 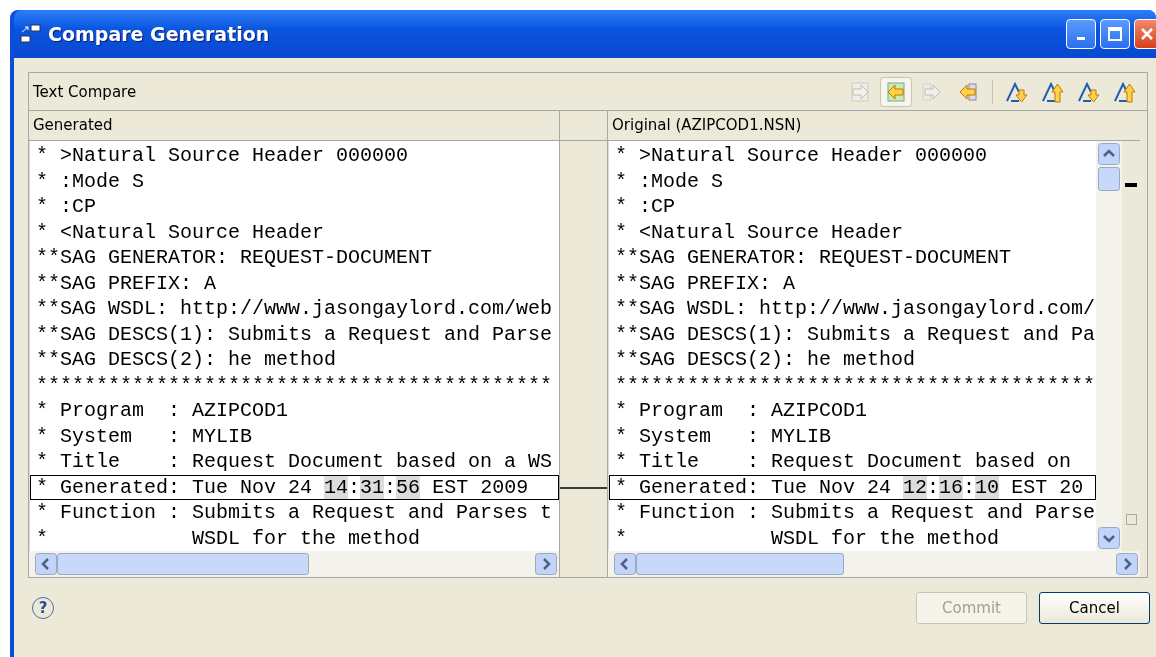 What do you see at coordinates (987, 487) in the screenshot?
I see `changed-text: 10` at bounding box center [987, 487].